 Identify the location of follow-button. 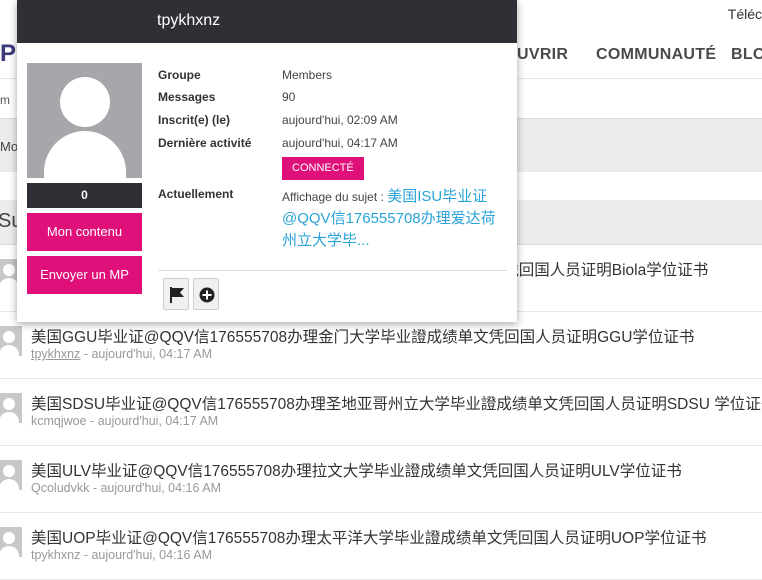
(206, 294).